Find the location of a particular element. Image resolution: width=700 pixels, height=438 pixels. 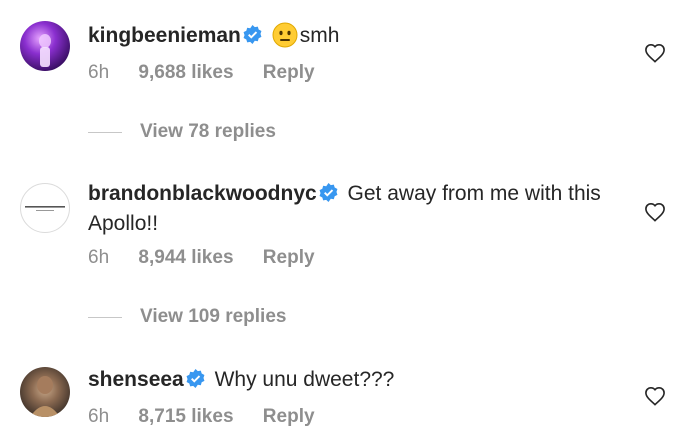

likes-count: 8,944 likes is located at coordinates (185, 257).